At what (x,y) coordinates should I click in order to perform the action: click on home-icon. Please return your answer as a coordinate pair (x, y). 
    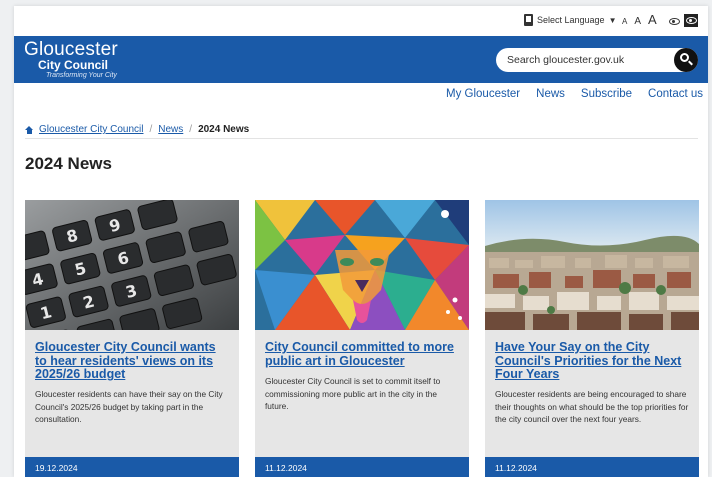
    Looking at the image, I should click on (29, 129).